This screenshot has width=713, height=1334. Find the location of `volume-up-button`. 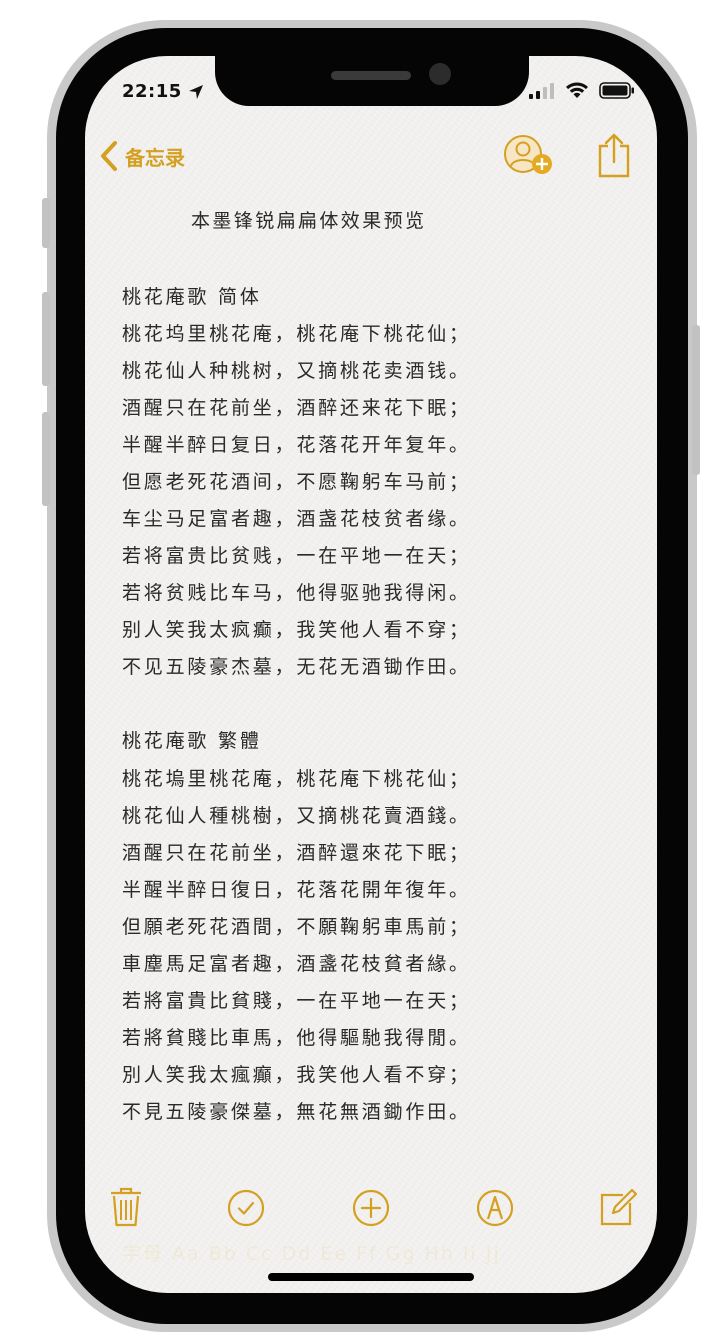

volume-up-button is located at coordinates (46, 339).